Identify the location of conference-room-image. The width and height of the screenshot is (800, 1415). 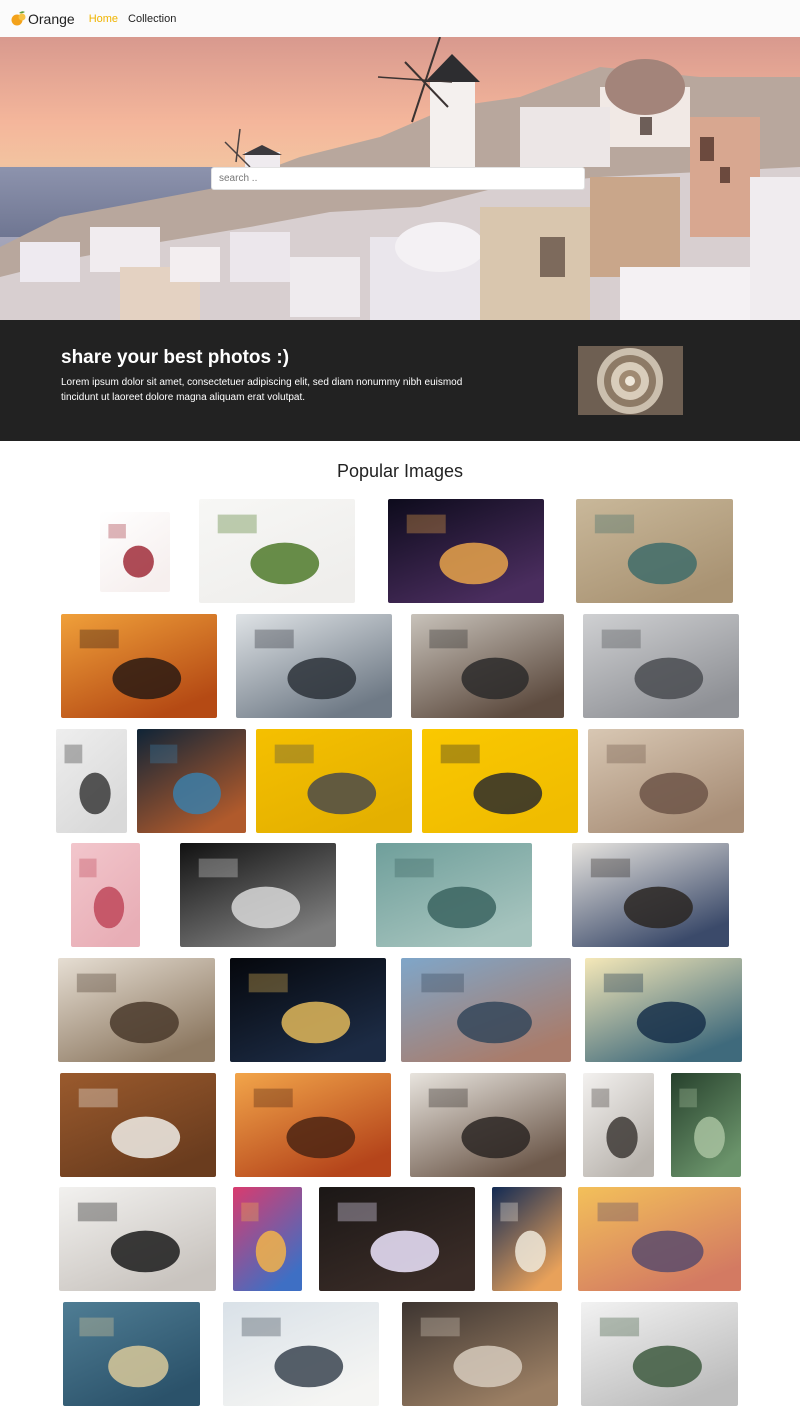
(136, 1010).